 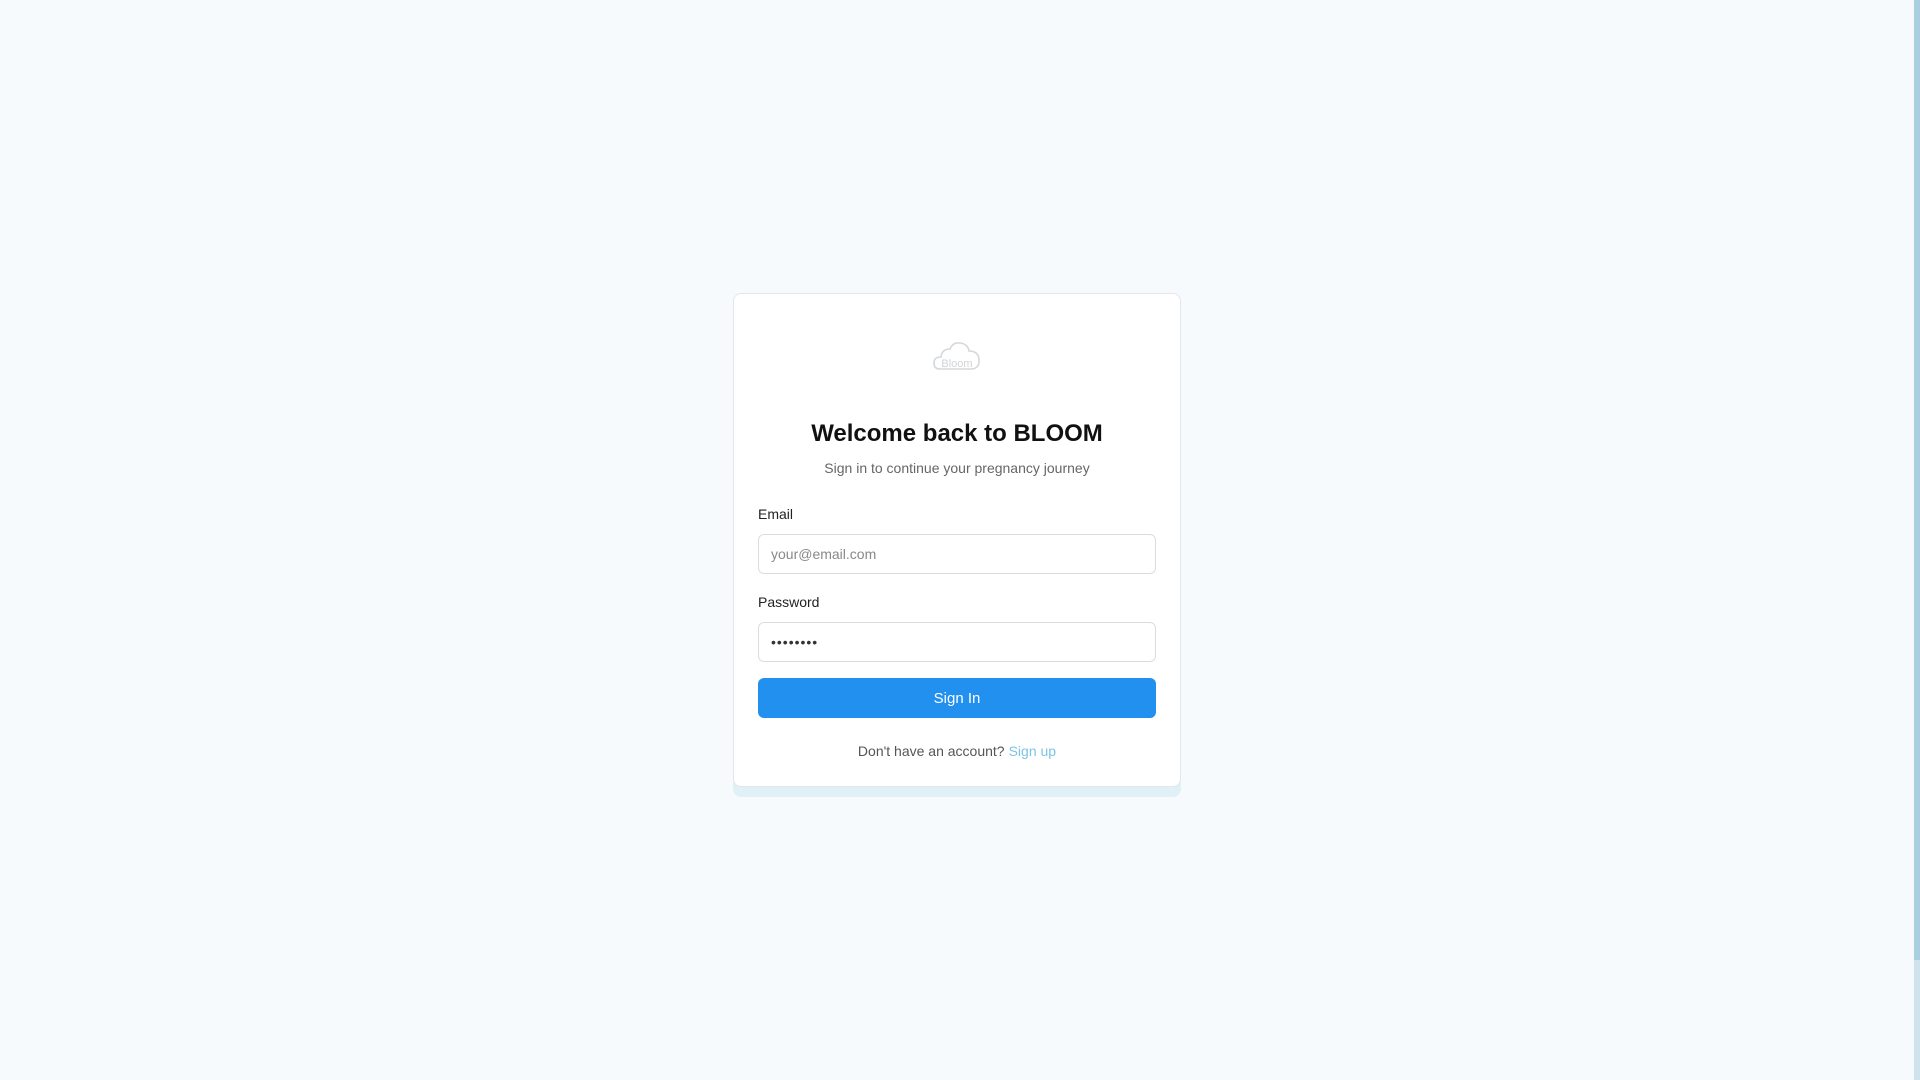 What do you see at coordinates (1917, 480) in the screenshot?
I see `scrollbar-thumb` at bounding box center [1917, 480].